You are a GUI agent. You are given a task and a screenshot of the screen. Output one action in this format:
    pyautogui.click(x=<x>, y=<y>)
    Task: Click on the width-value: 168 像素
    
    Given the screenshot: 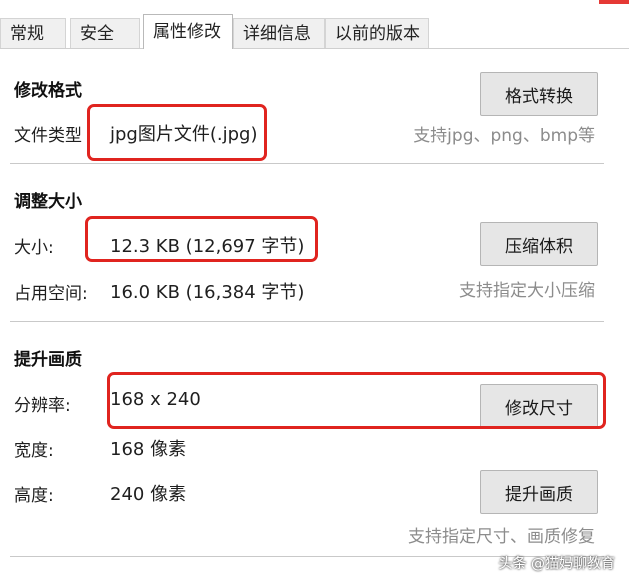 What is the action you would take?
    pyautogui.click(x=148, y=449)
    